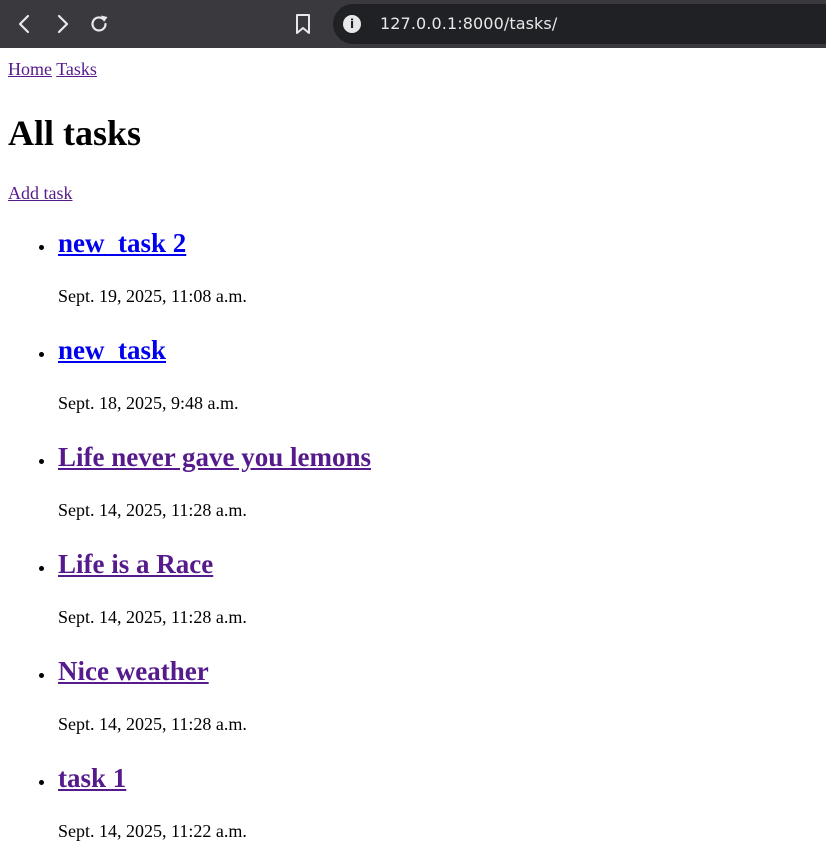 Image resolution: width=826 pixels, height=868 pixels. I want to click on chevron-left-icon, so click(24, 24).